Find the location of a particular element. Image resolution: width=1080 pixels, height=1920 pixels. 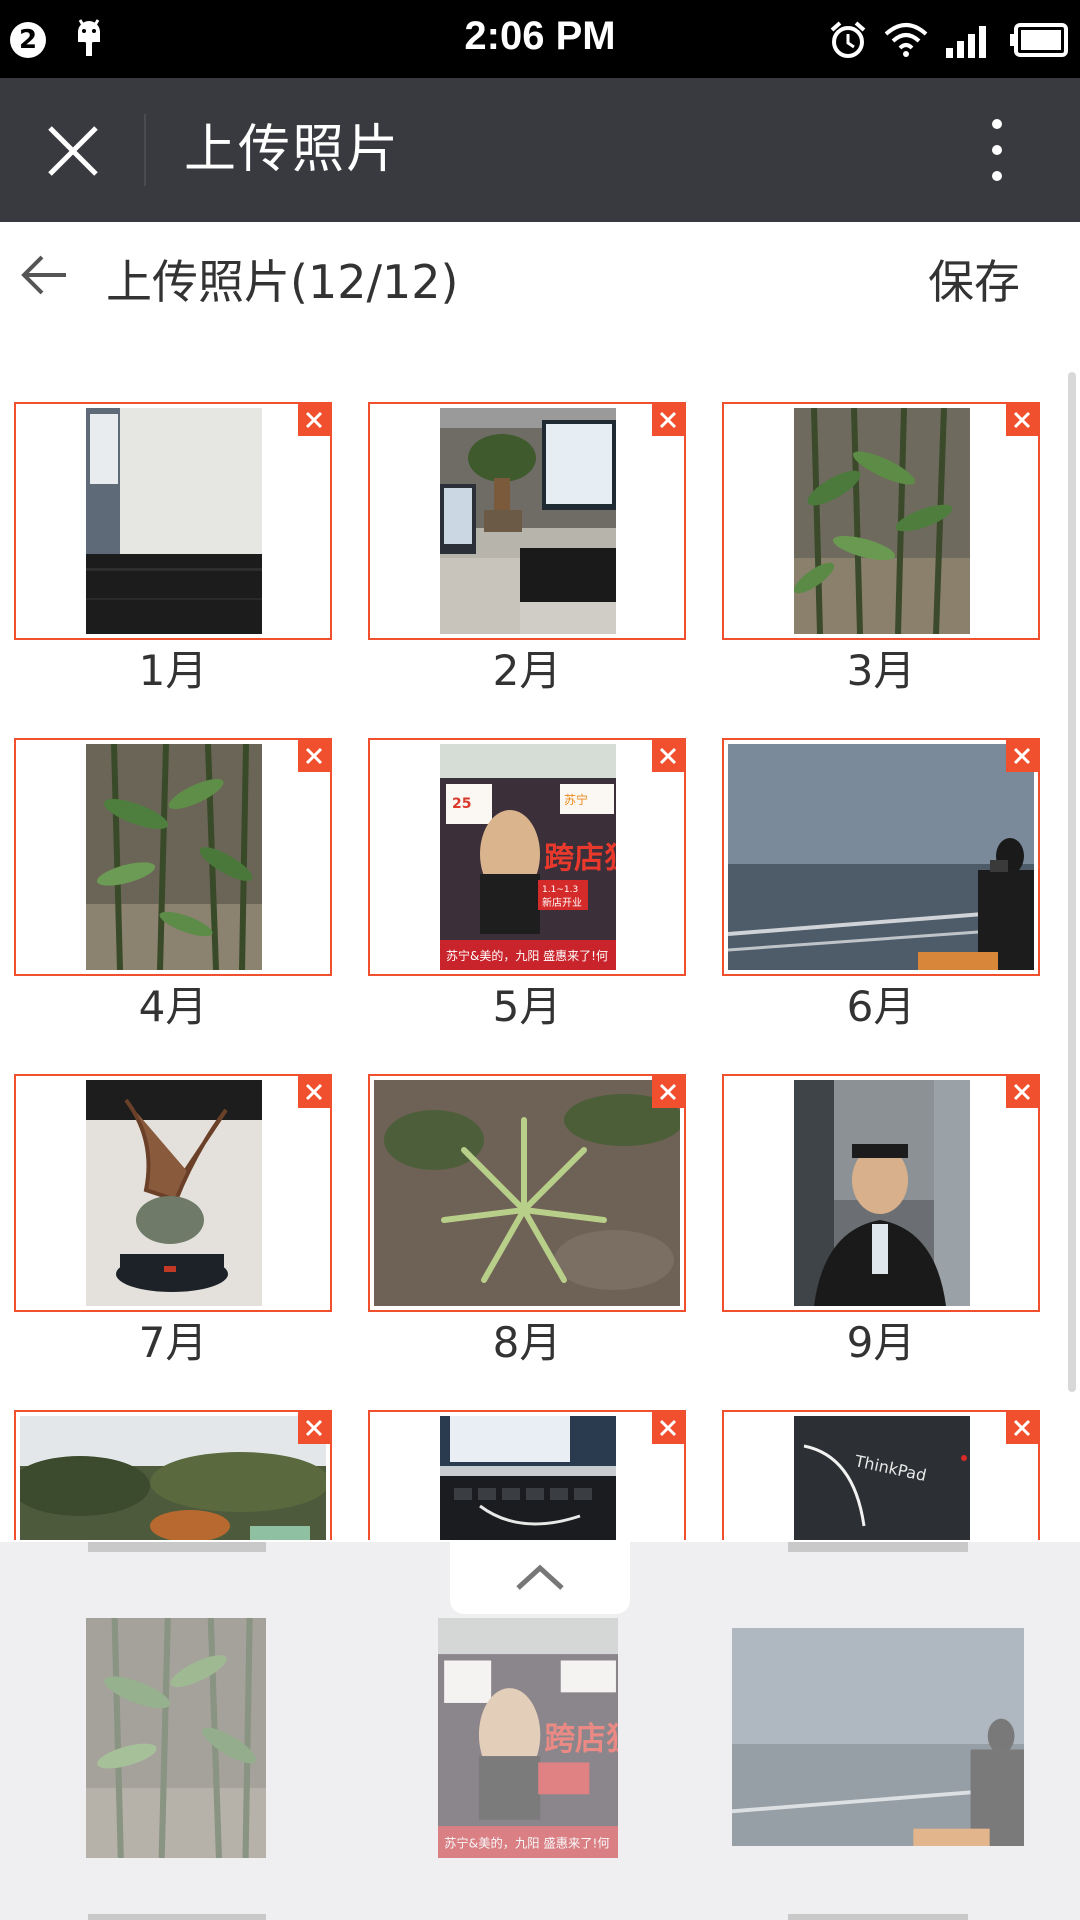

svg-text: 25 is located at coordinates (461, 804).